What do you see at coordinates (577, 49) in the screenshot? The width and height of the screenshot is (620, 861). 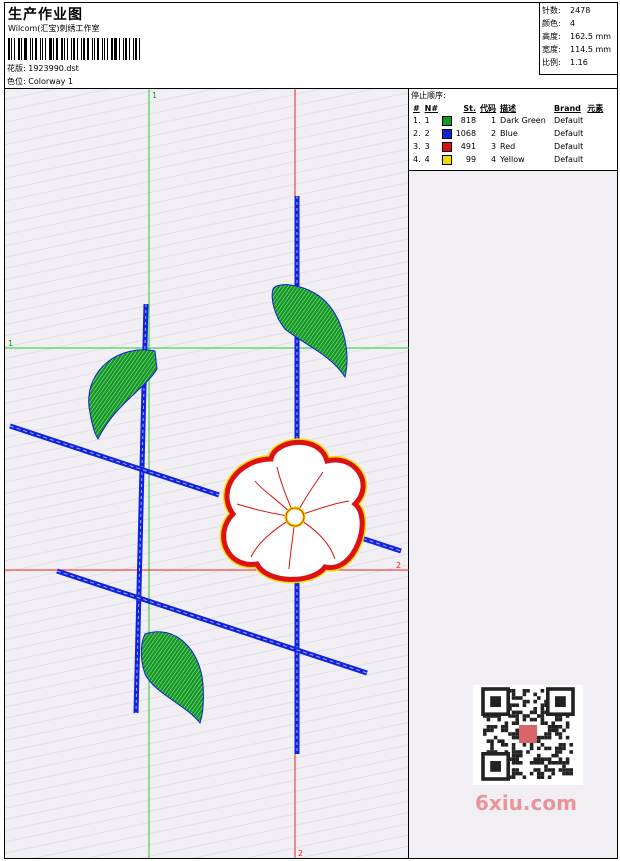 I see `stat-width: 宽度: 114.5 mm` at bounding box center [577, 49].